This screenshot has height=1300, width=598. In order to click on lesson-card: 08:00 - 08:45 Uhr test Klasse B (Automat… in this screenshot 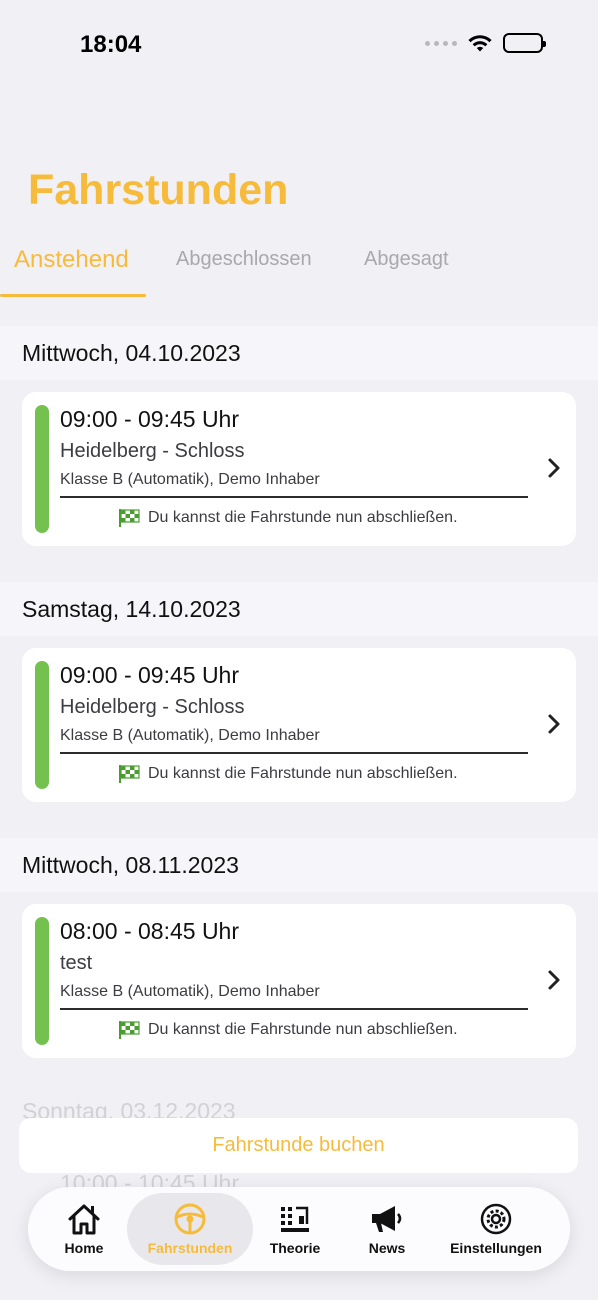, I will do `click(299, 981)`.